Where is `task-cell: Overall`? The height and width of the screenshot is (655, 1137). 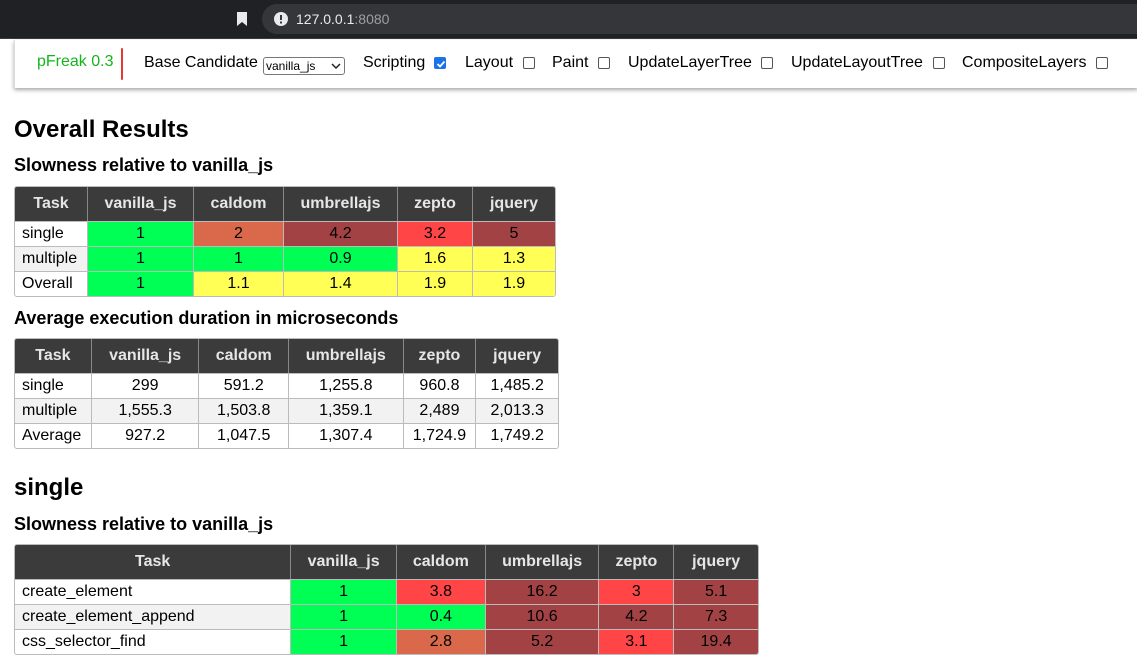
task-cell: Overall is located at coordinates (51, 283).